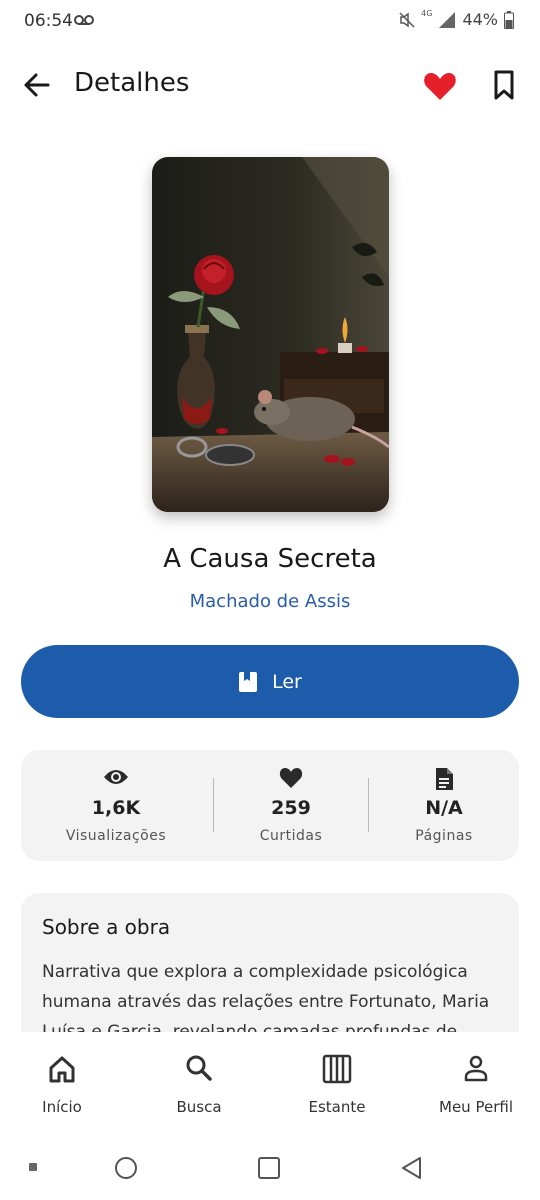  I want to click on home-icon, so click(62, 1069).